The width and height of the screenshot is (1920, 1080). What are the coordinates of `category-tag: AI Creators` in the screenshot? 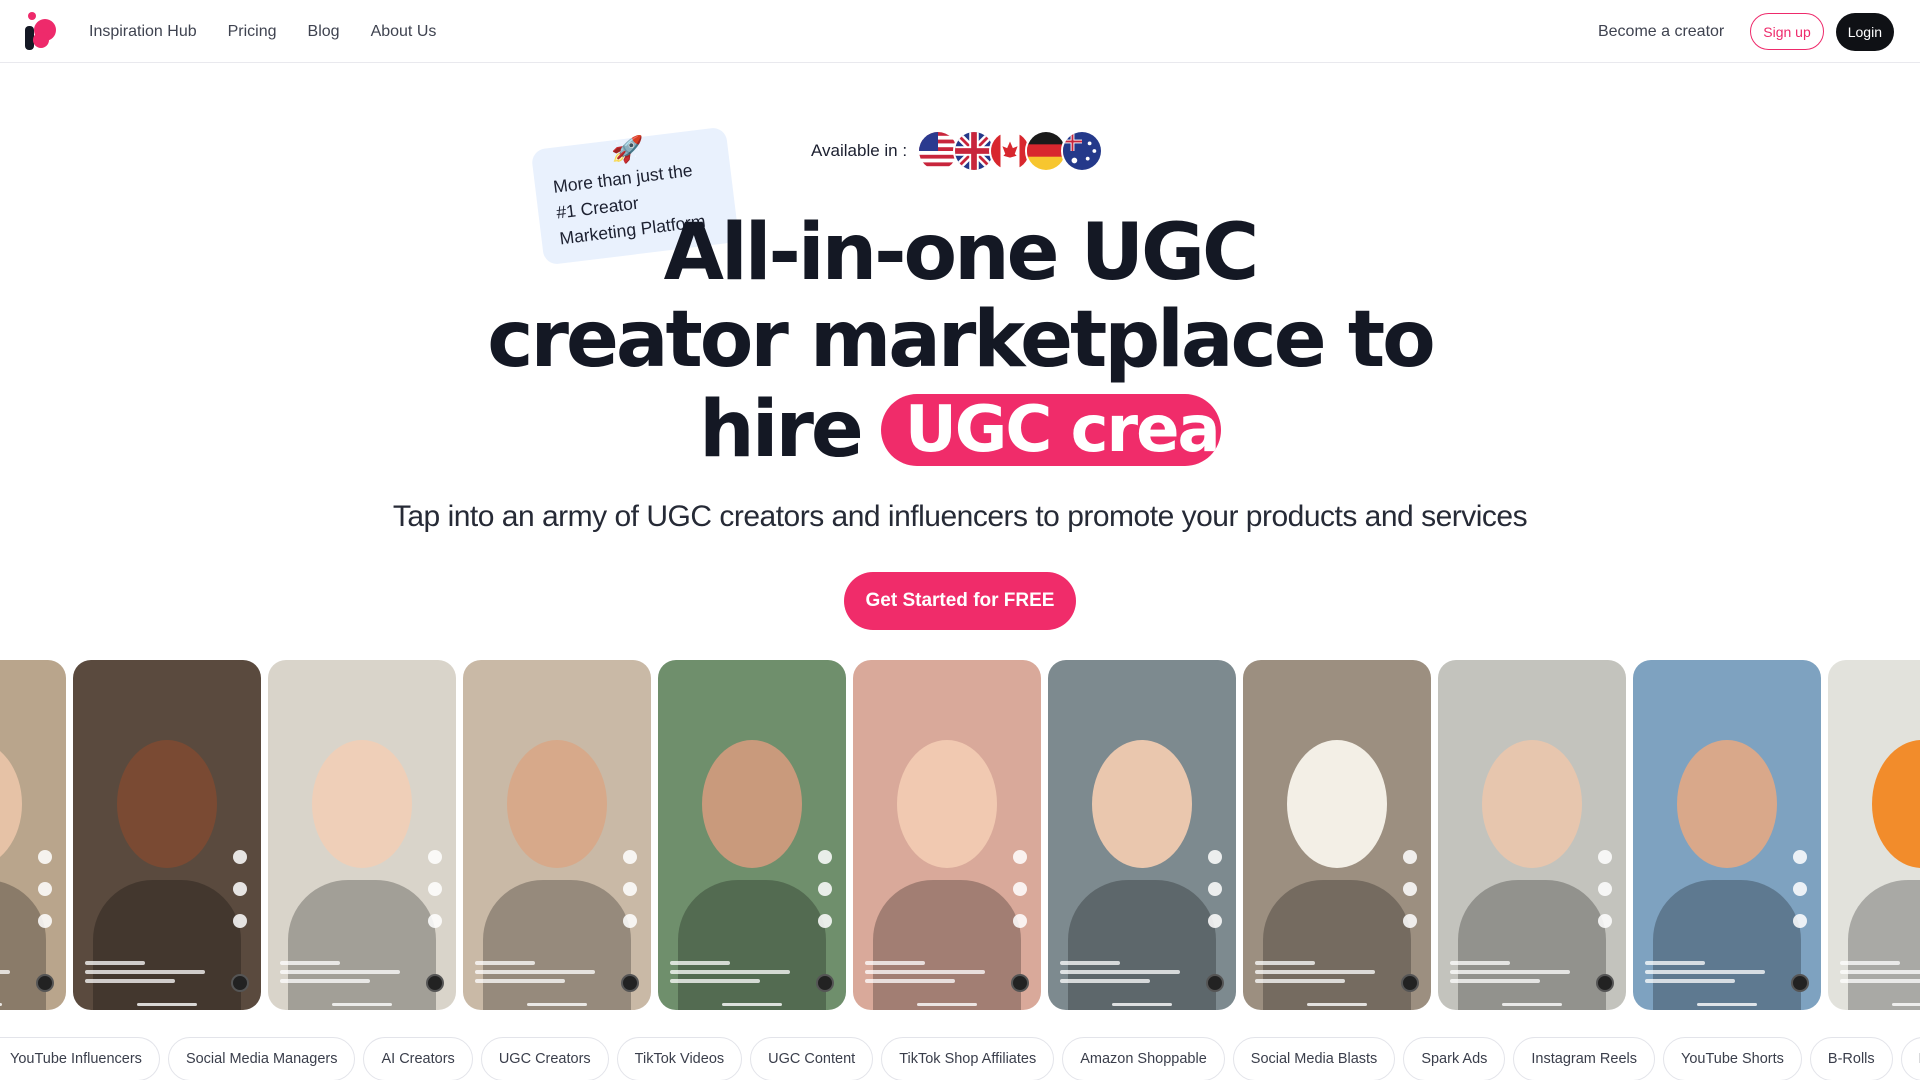 It's located at (418, 1058).